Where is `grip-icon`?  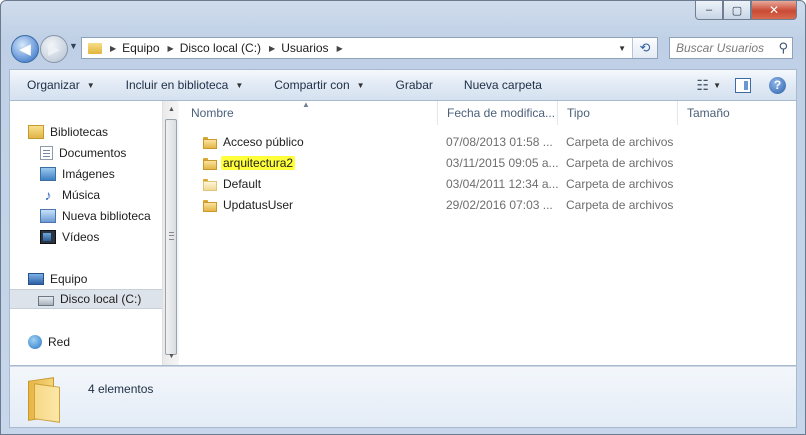
grip-icon is located at coordinates (171, 236).